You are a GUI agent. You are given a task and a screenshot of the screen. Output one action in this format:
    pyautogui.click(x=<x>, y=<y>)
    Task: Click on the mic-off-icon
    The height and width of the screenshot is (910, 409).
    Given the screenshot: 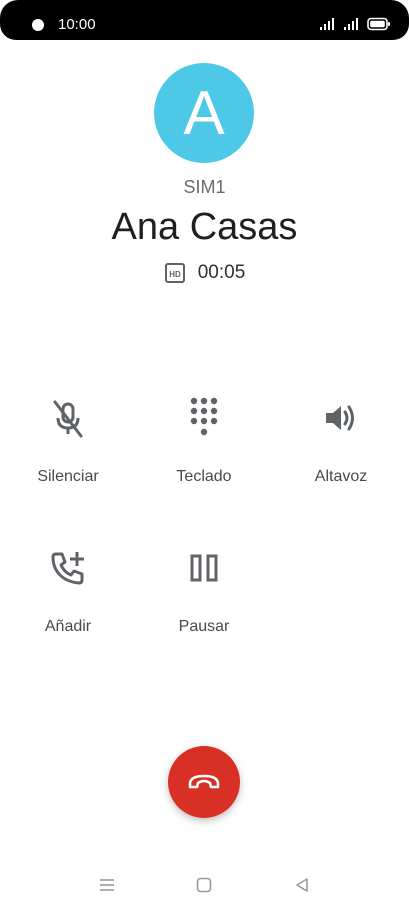 What is the action you would take?
    pyautogui.click(x=68, y=419)
    